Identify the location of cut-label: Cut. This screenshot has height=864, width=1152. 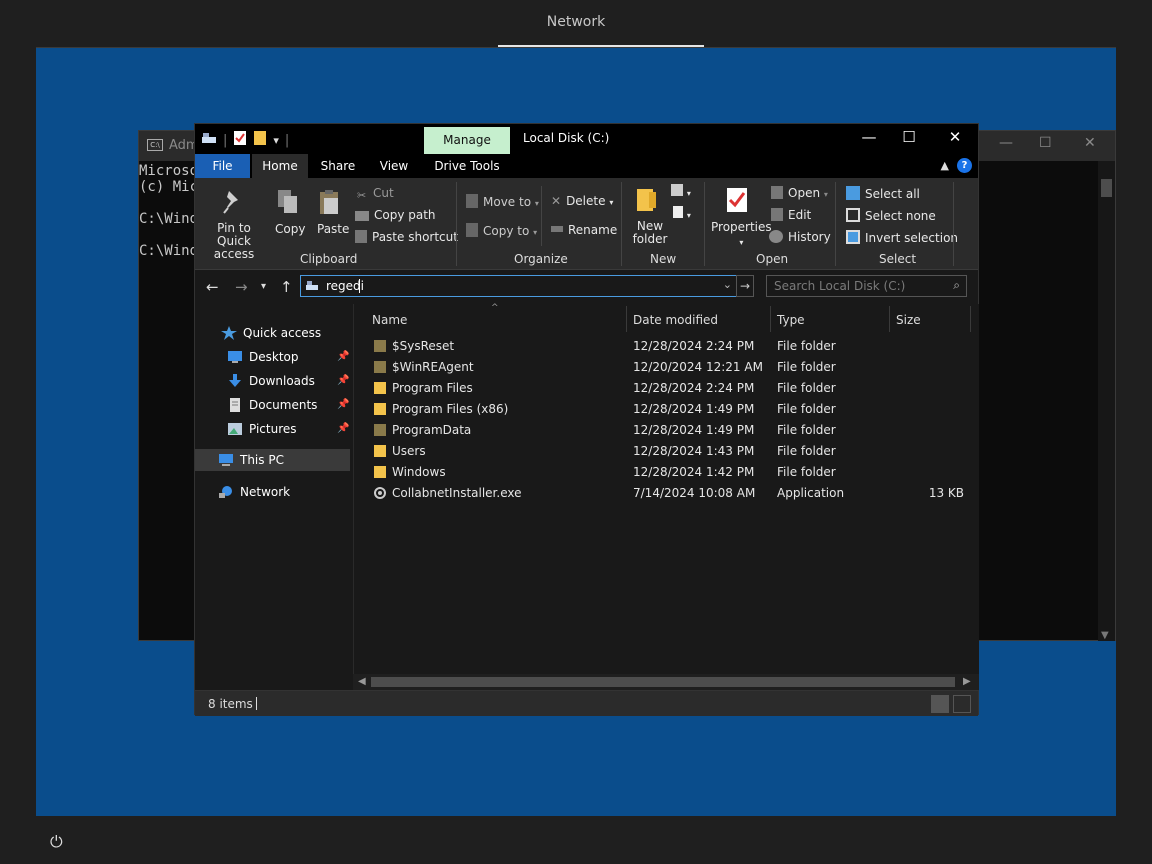
(383, 193).